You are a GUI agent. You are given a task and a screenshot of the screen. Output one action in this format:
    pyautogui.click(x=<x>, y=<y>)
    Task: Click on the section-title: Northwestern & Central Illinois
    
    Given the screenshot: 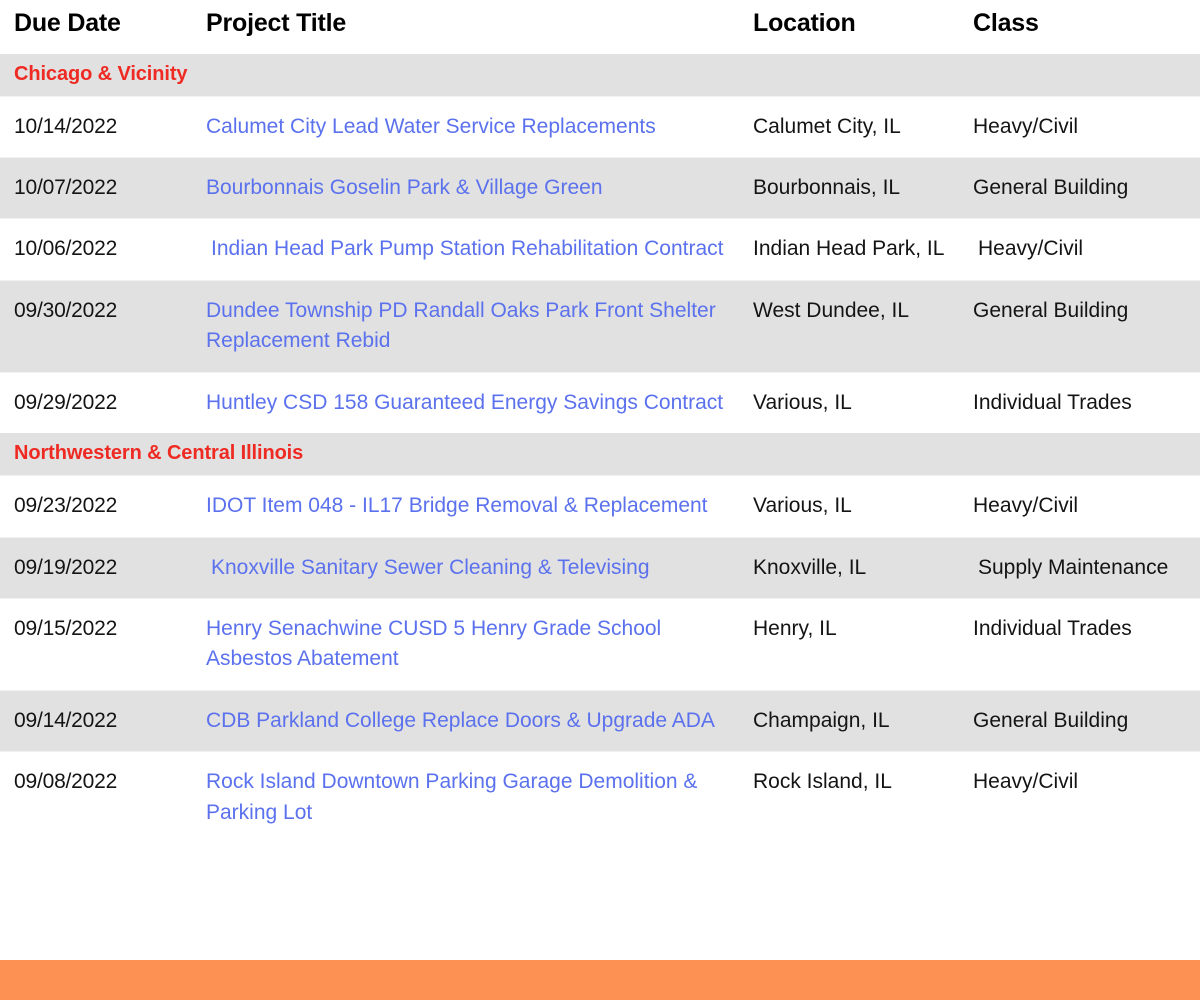 What is the action you would take?
    pyautogui.click(x=159, y=453)
    